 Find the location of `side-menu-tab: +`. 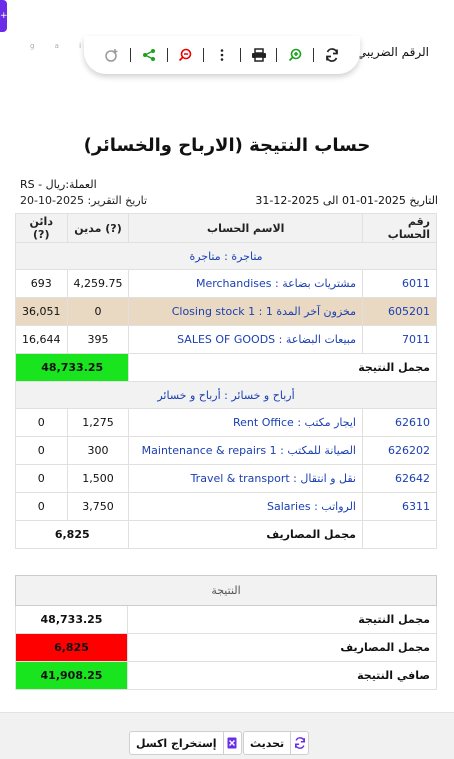

side-menu-tab: + is located at coordinates (4, 16).